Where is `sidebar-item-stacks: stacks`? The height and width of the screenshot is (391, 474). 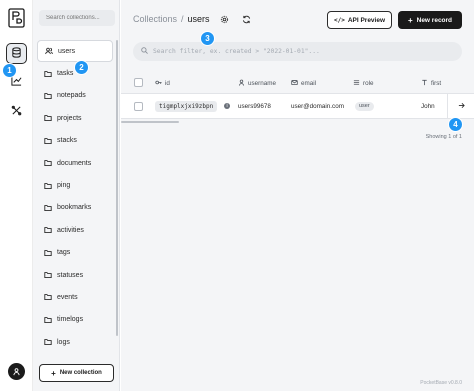
sidebar-item-stacks: stacks is located at coordinates (75, 141).